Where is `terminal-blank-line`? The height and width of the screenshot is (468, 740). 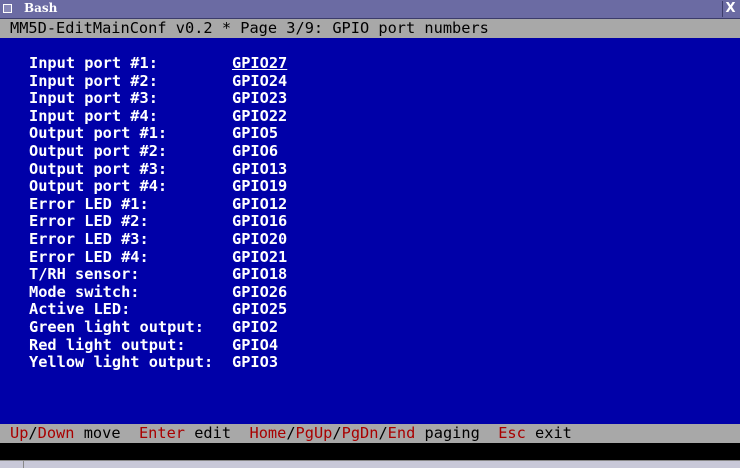
terminal-blank-line is located at coordinates (370, 451).